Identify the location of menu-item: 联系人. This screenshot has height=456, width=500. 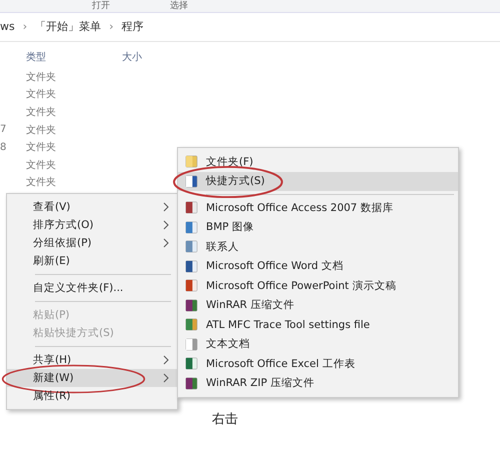
(318, 246).